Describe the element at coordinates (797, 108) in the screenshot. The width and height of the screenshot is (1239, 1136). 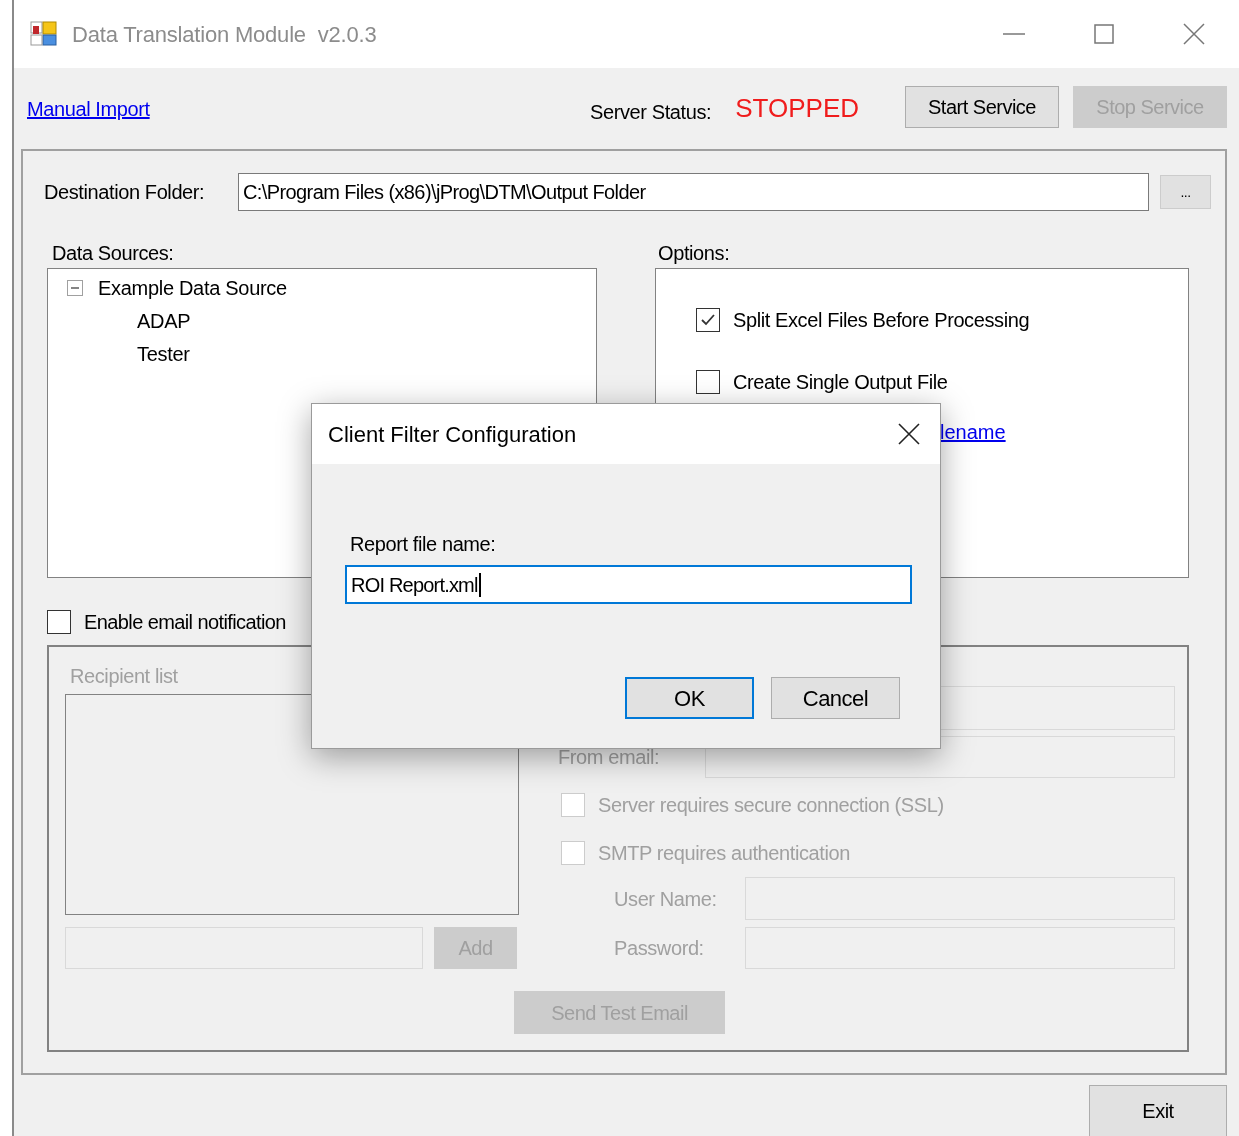
I see `server-status-value: STOPPED` at that location.